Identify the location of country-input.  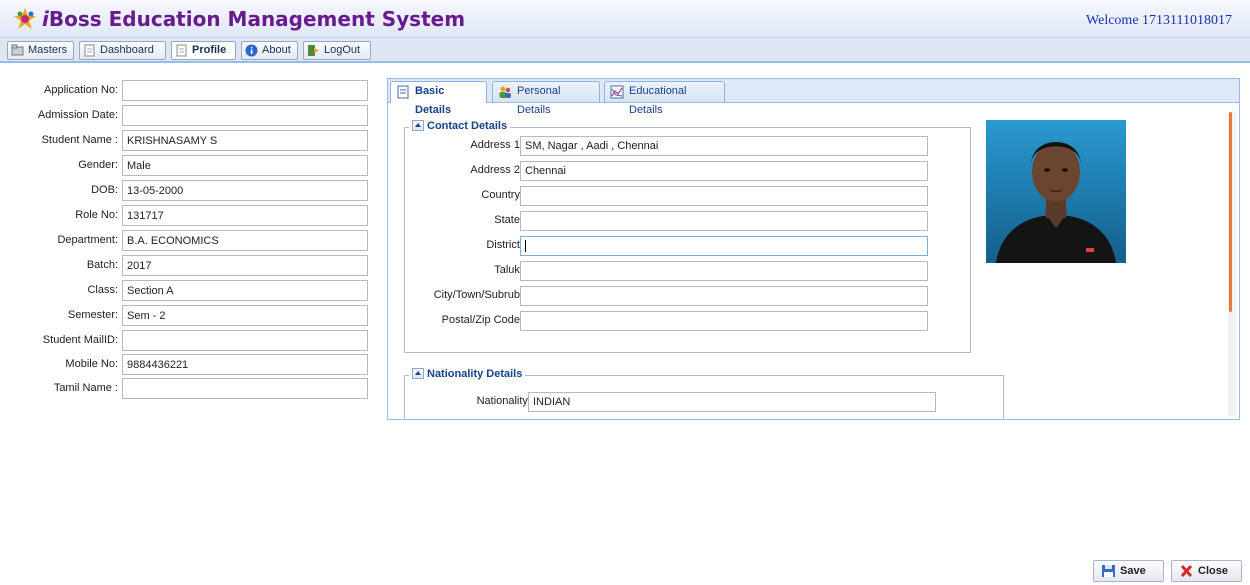
(724, 196).